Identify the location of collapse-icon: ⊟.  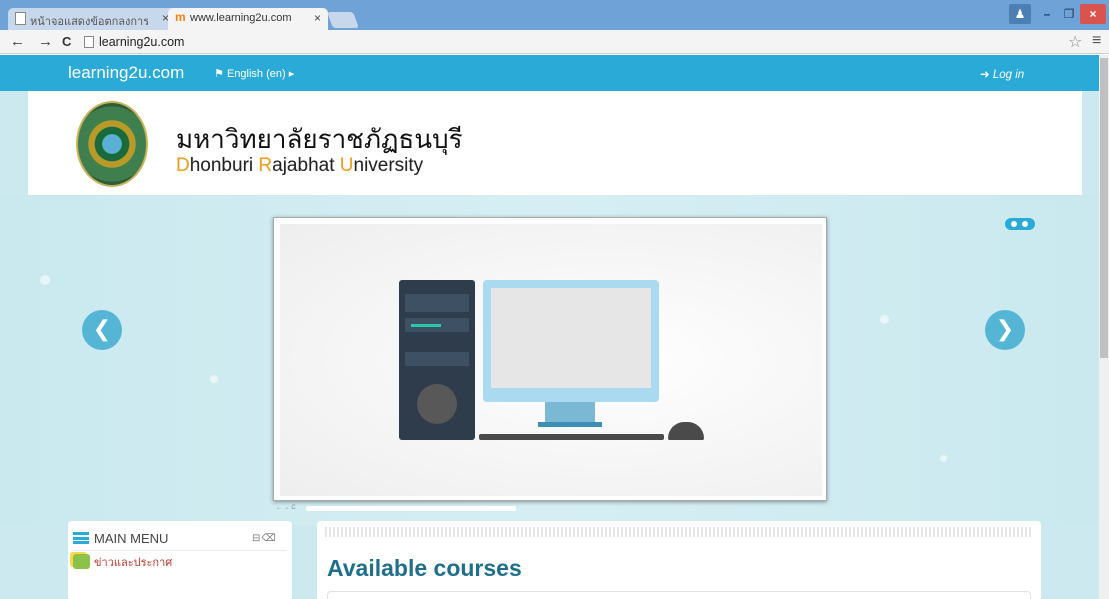
(256, 538).